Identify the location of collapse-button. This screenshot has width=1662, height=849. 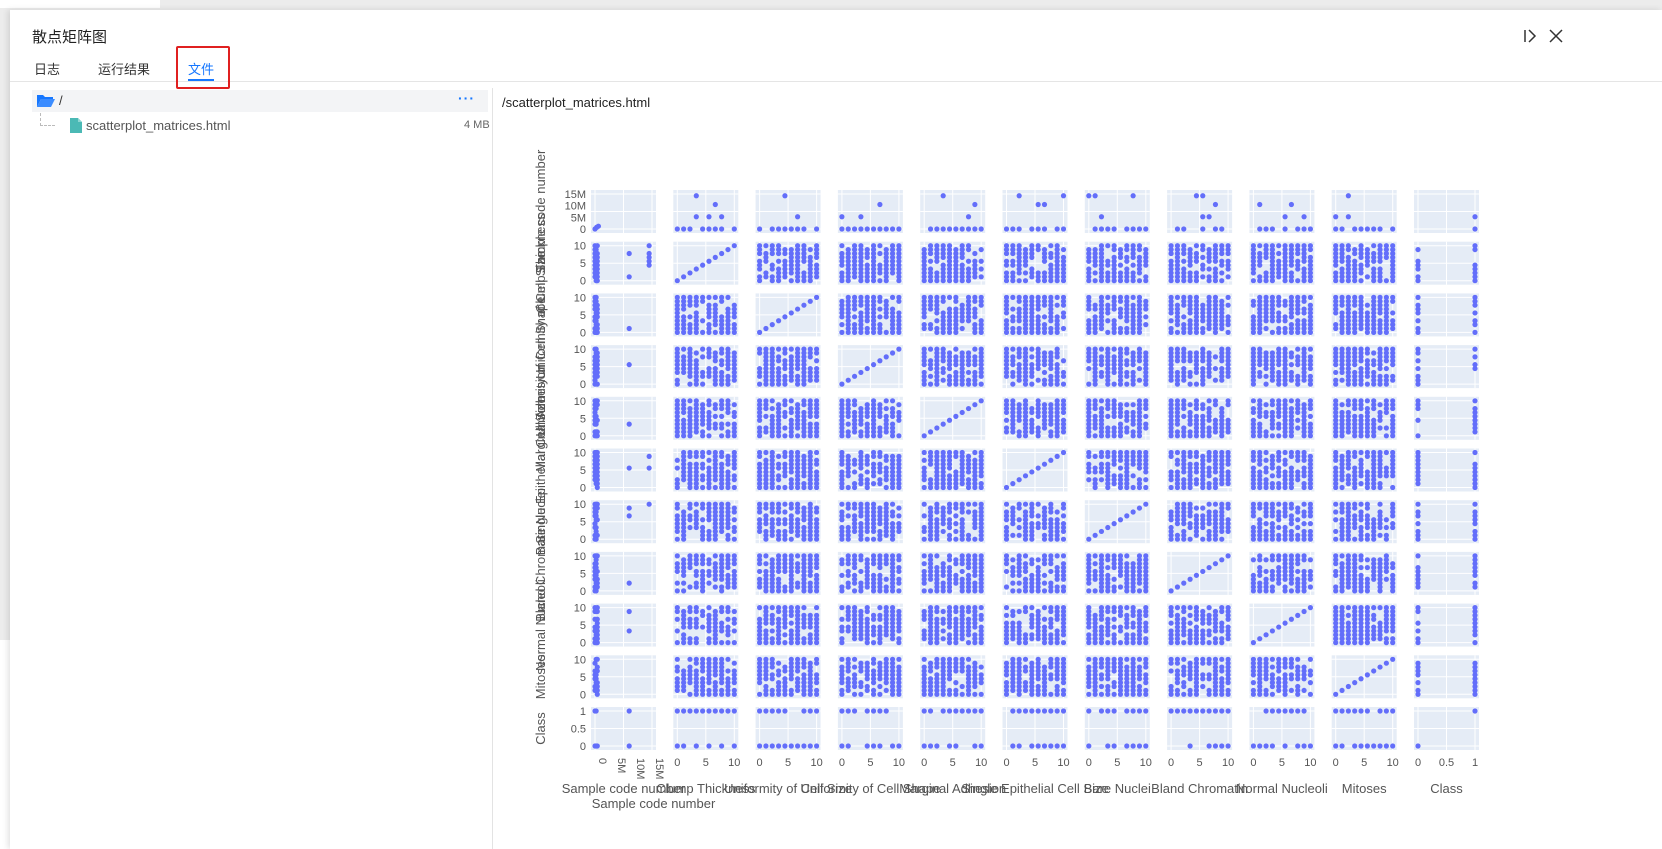
(1530, 36).